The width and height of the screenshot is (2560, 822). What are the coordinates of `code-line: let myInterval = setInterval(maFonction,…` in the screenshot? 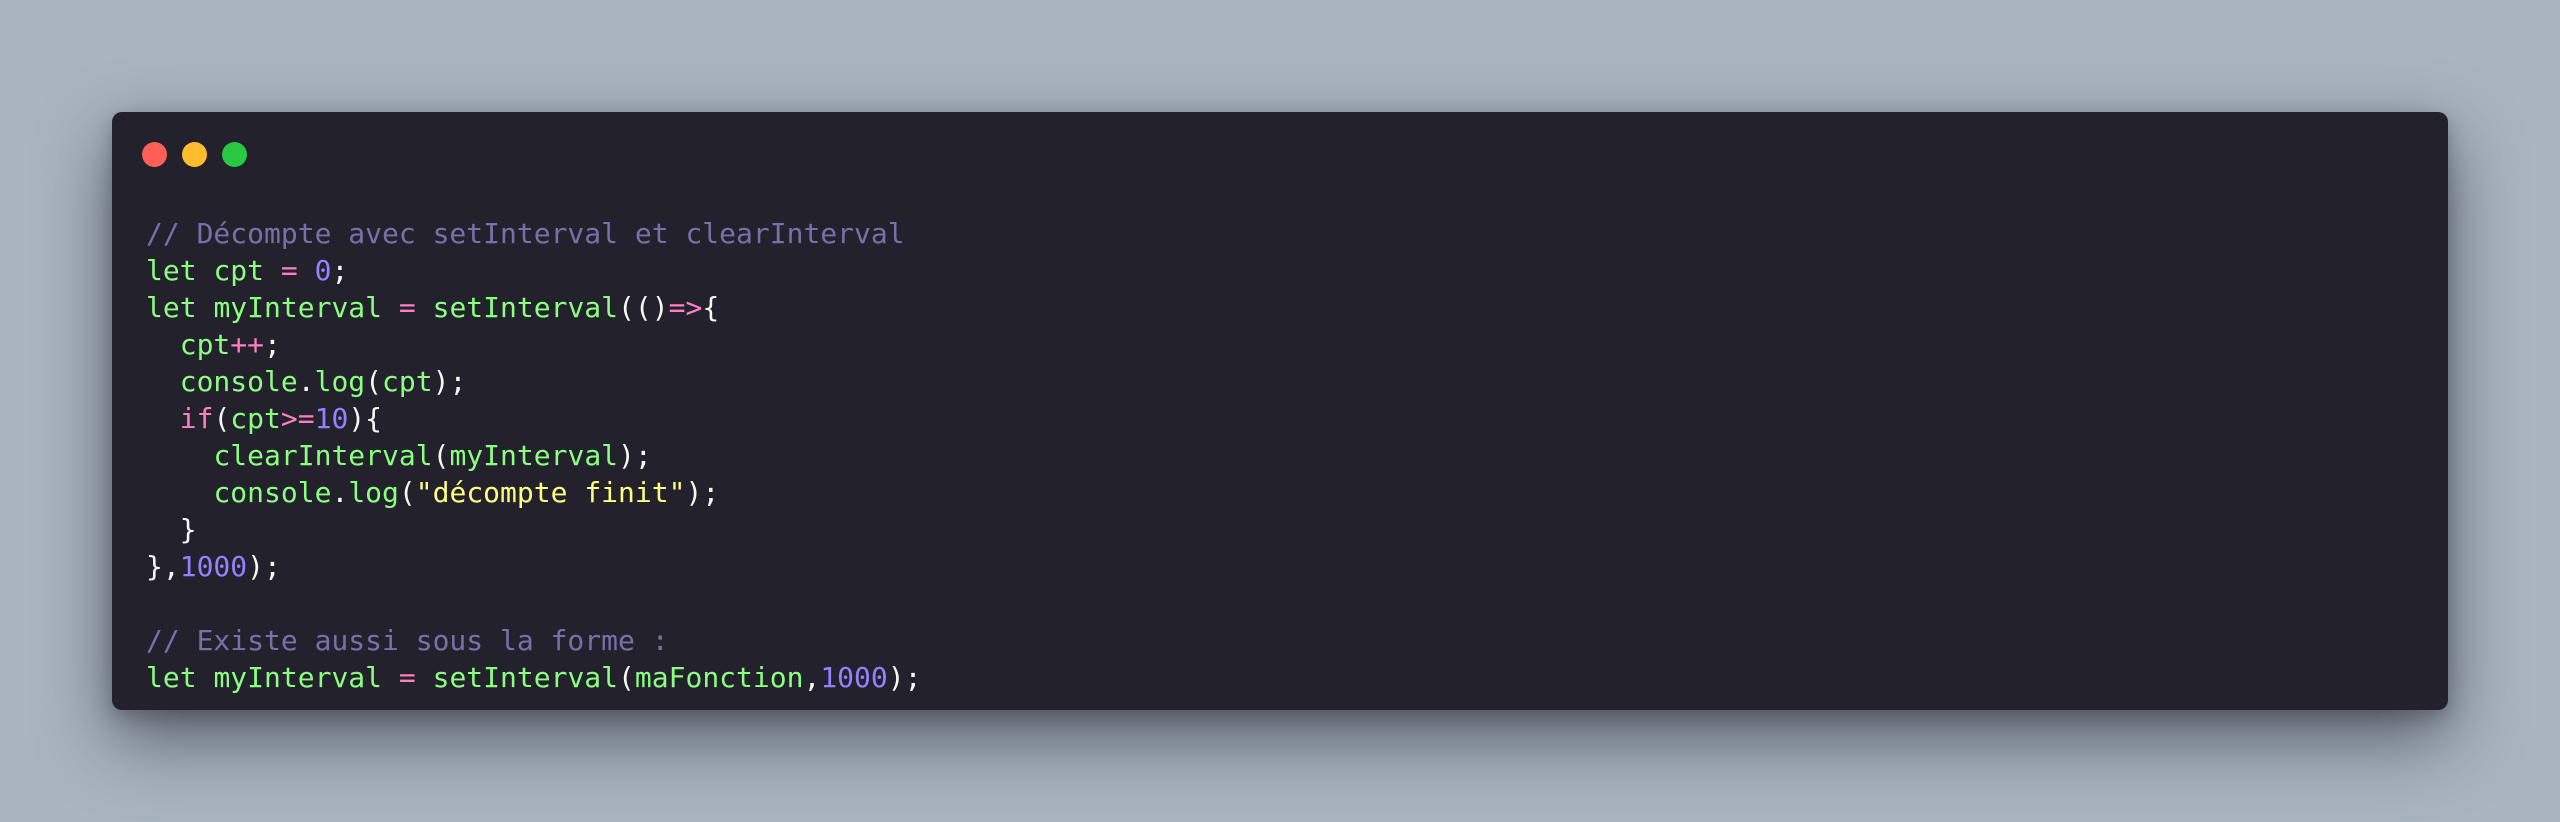 It's located at (533, 677).